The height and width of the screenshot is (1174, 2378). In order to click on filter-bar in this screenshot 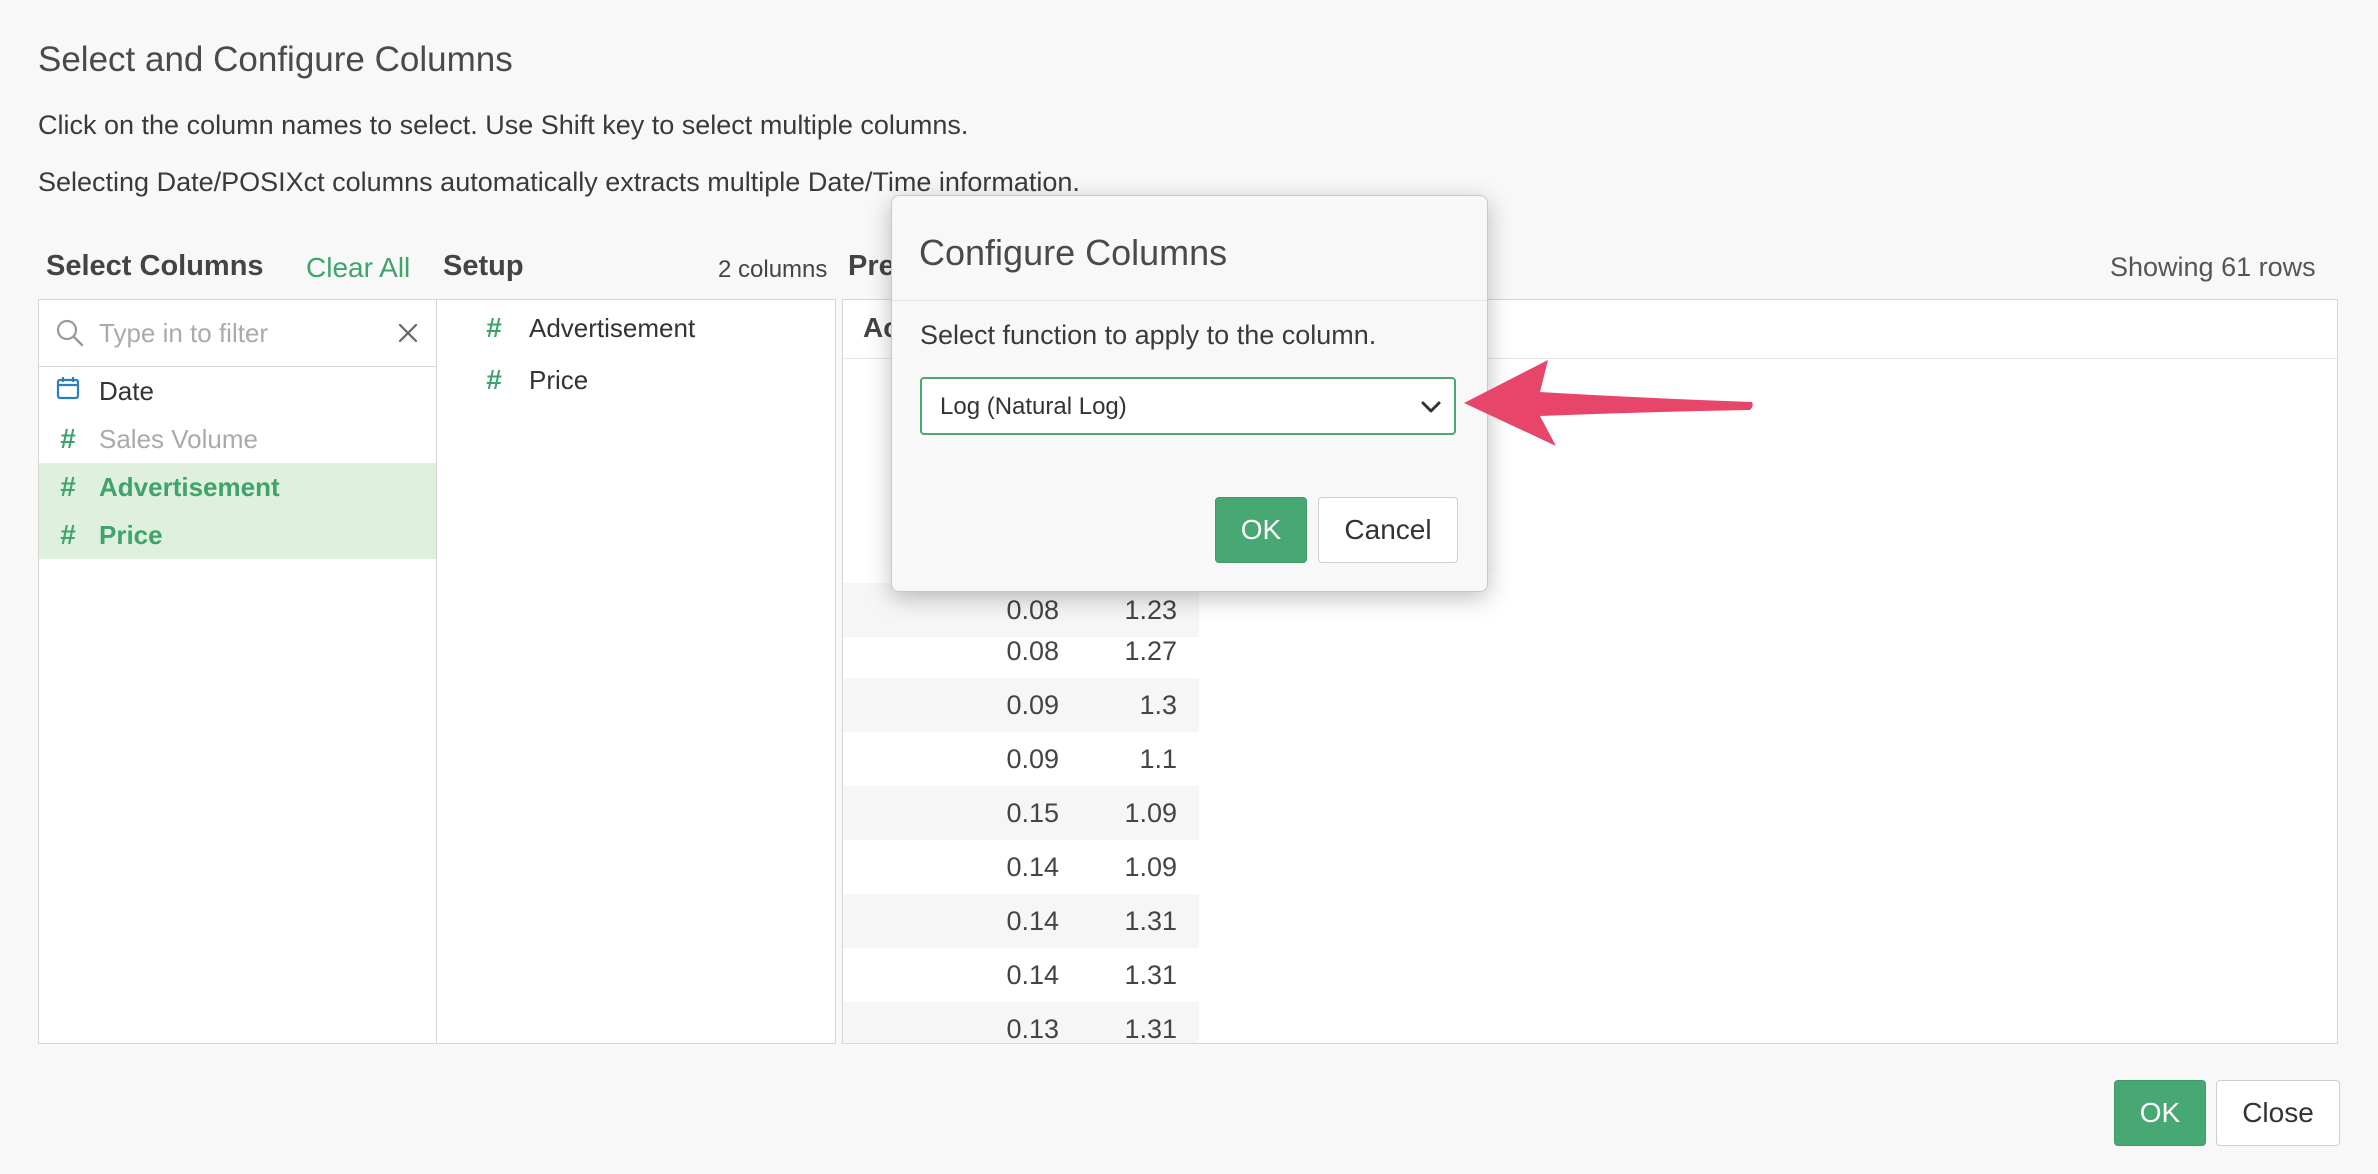, I will do `click(237, 333)`.